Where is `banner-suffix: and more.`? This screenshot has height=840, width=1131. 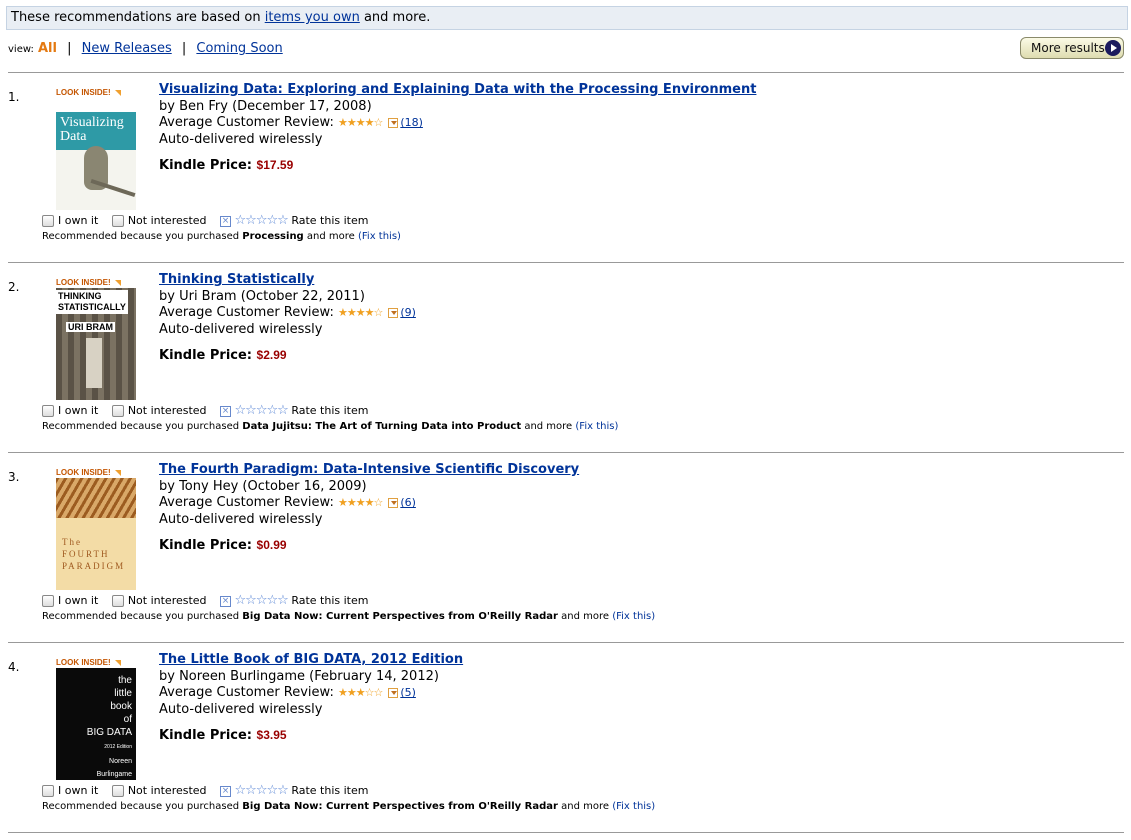 banner-suffix: and more. is located at coordinates (397, 17).